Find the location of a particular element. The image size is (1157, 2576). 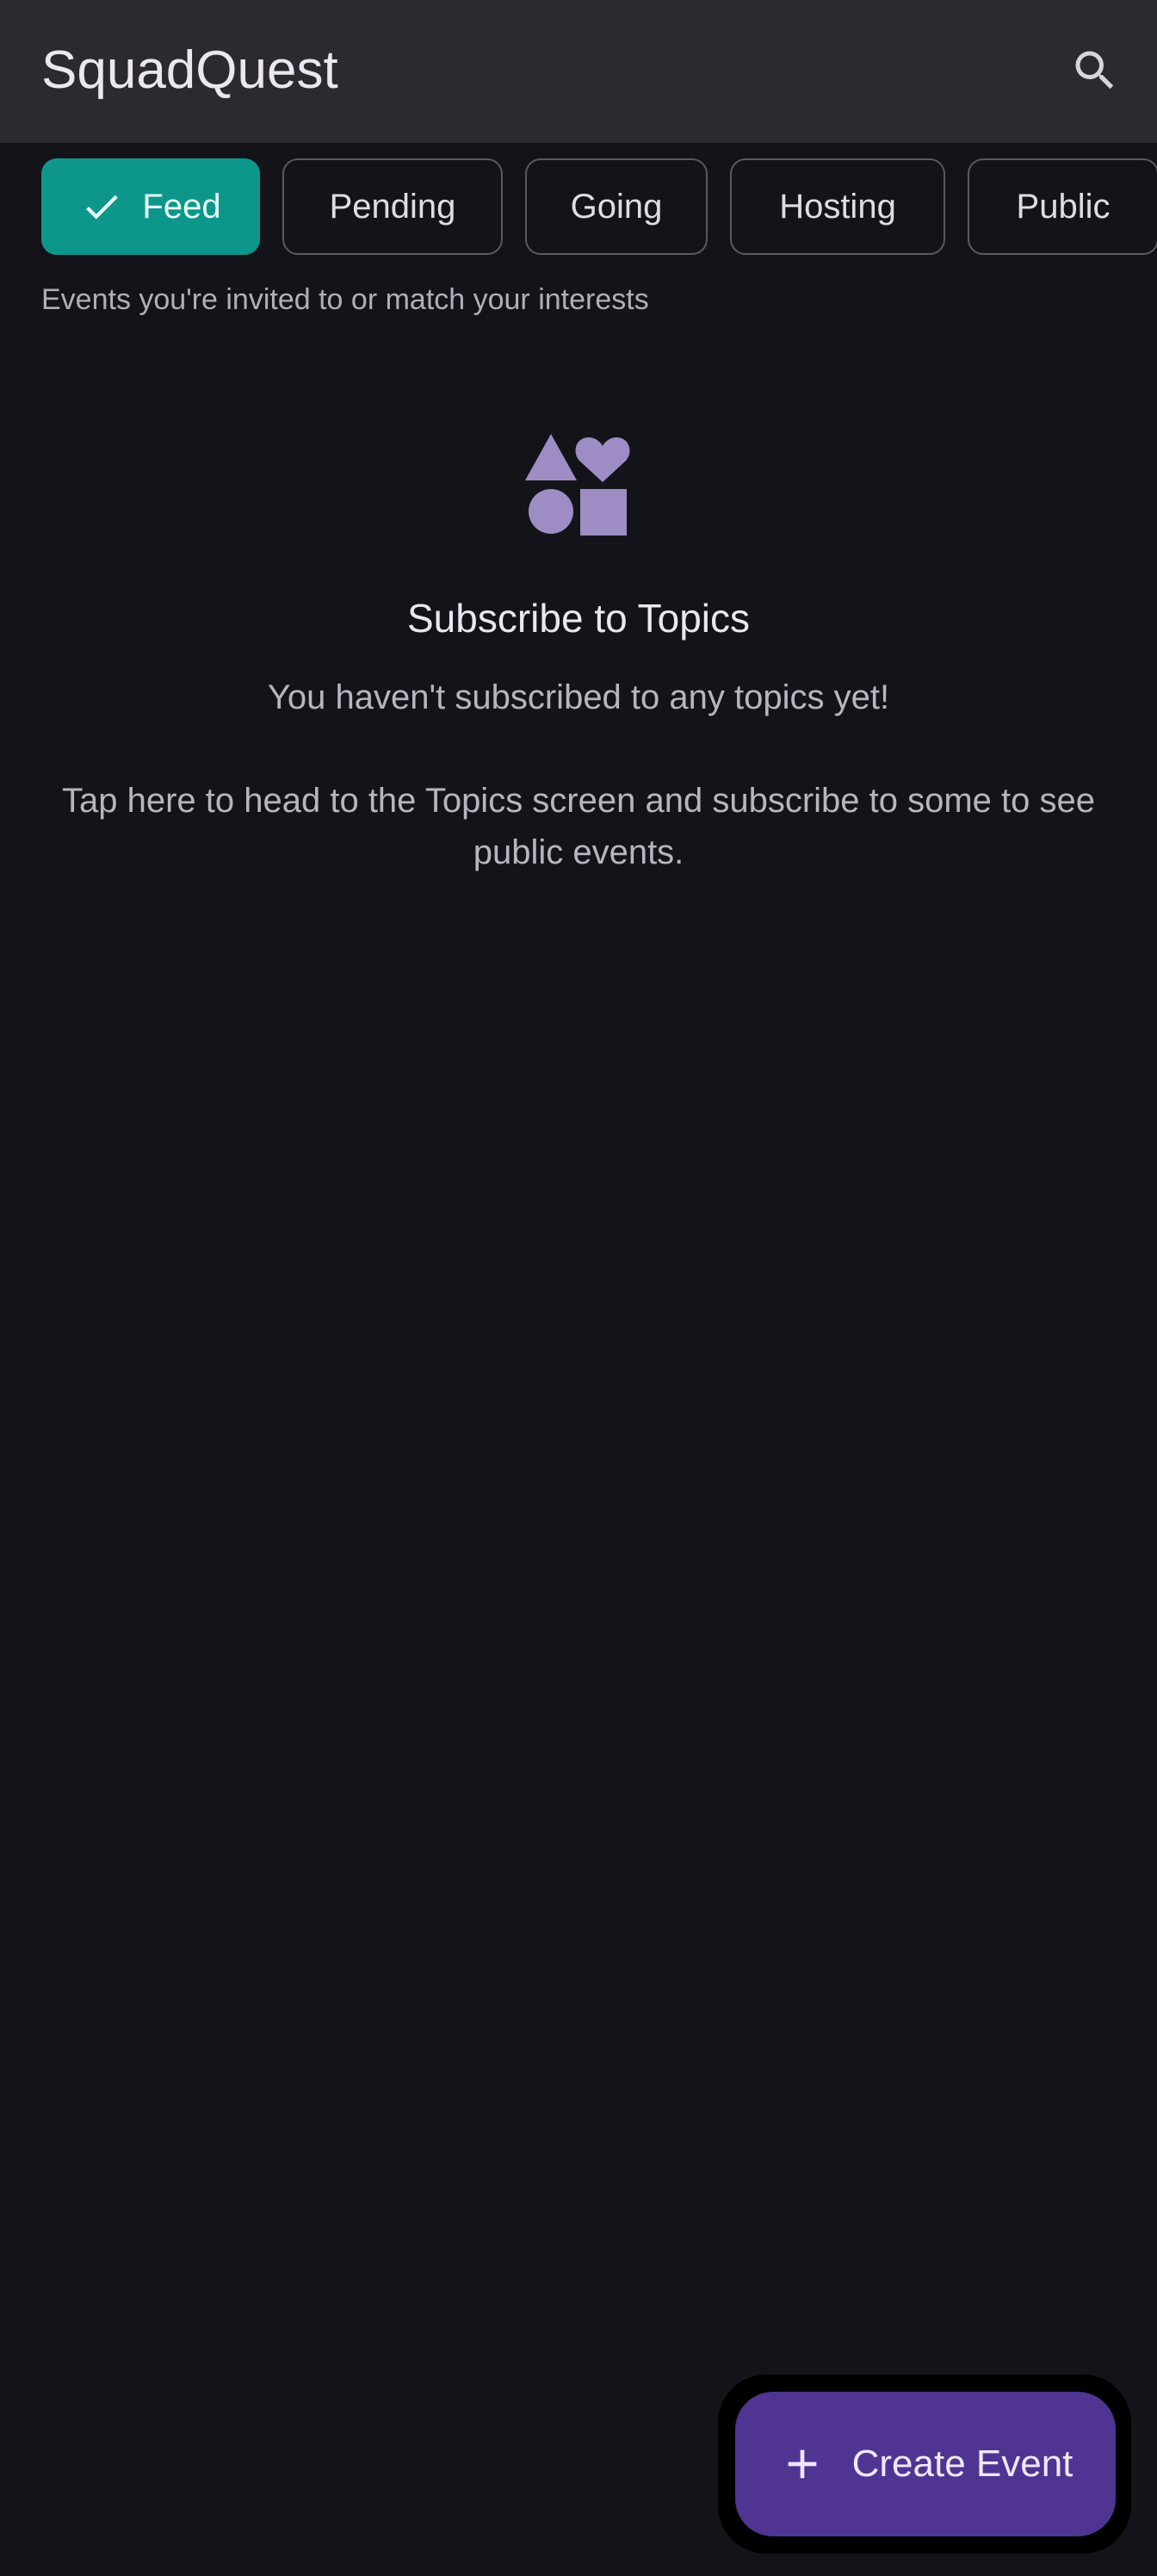

shapes-icon is located at coordinates (579, 484).